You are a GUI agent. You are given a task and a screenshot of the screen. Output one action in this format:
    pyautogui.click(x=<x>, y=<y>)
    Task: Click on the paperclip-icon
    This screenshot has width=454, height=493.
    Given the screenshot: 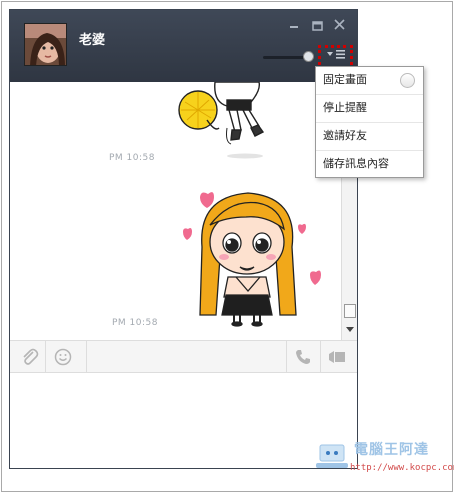 What is the action you would take?
    pyautogui.click(x=30, y=358)
    